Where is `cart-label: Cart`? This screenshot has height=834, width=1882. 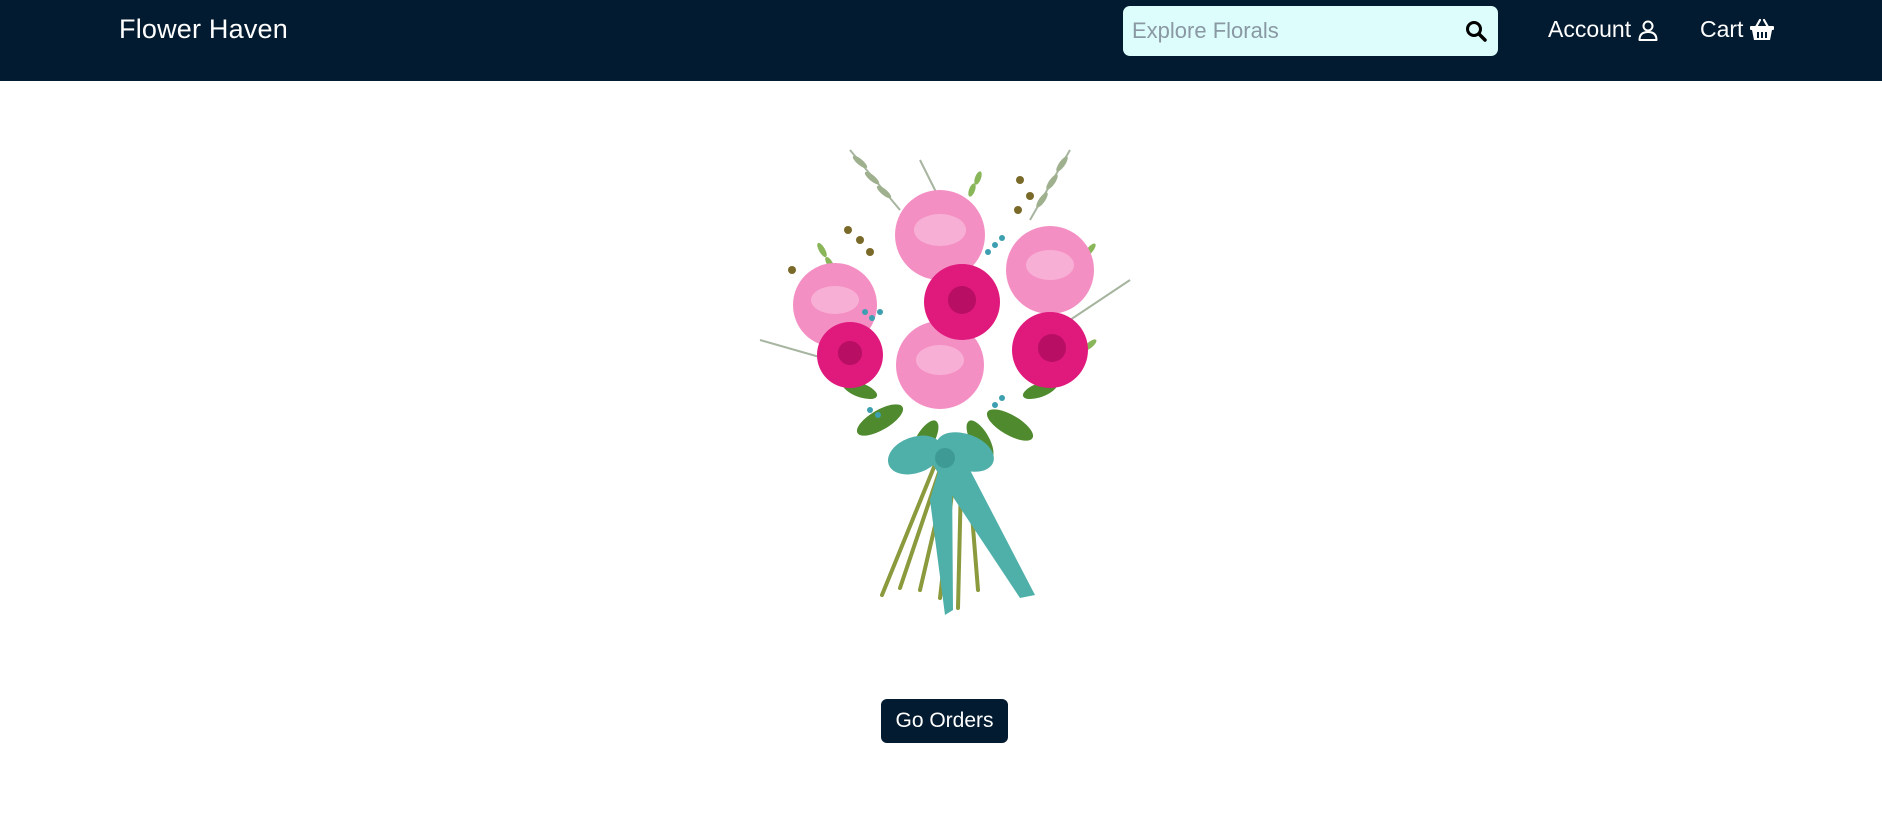 cart-label: Cart is located at coordinates (1722, 29).